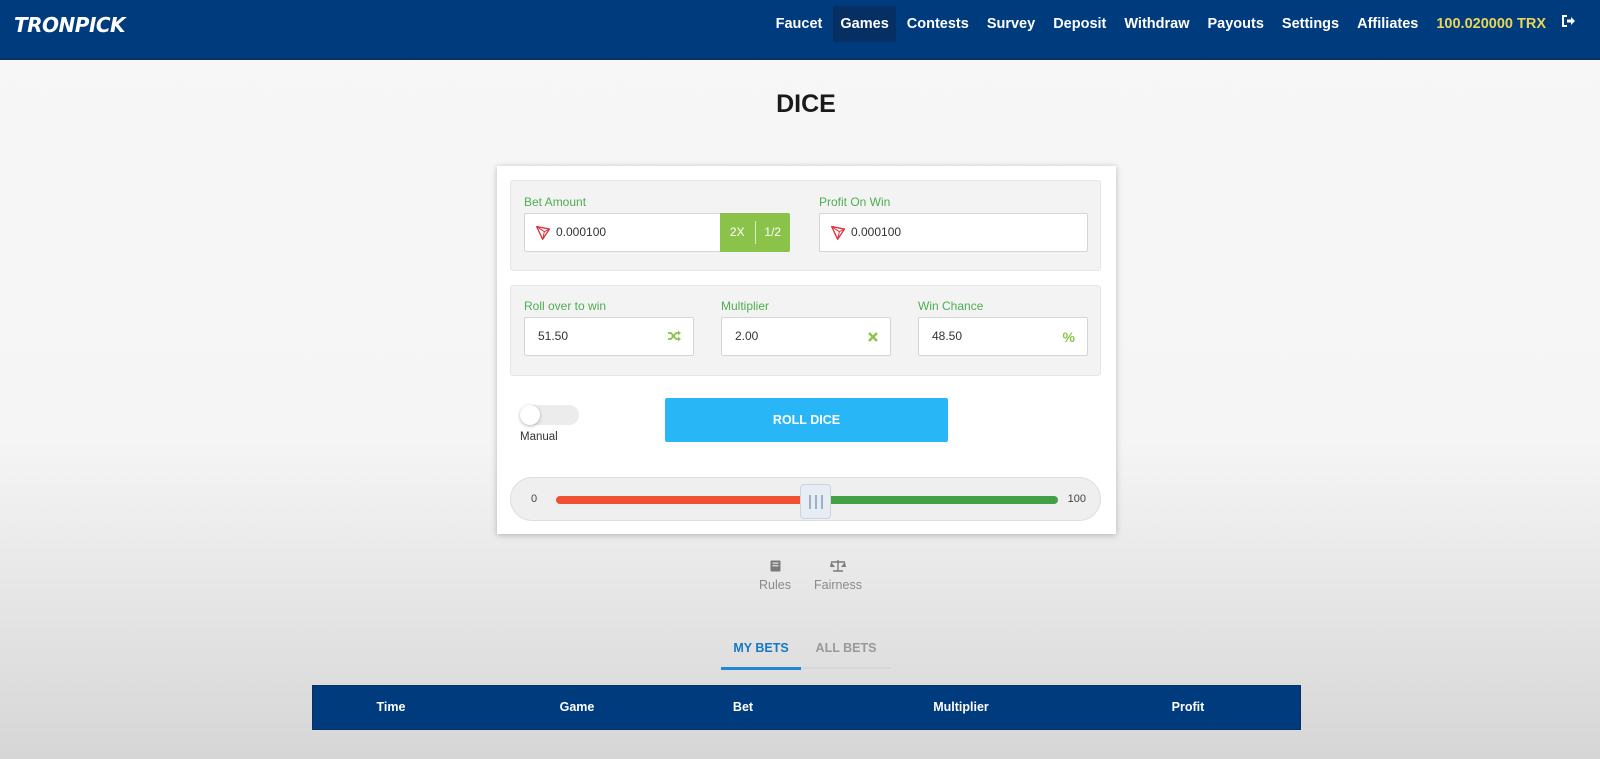  I want to click on slider-handle, so click(815, 501).